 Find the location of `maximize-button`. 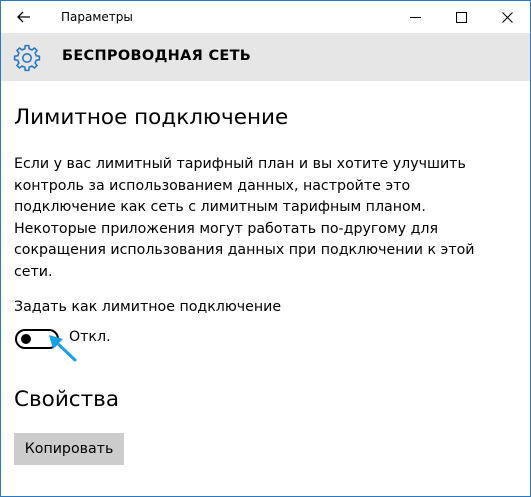

maximize-button is located at coordinates (461, 17).